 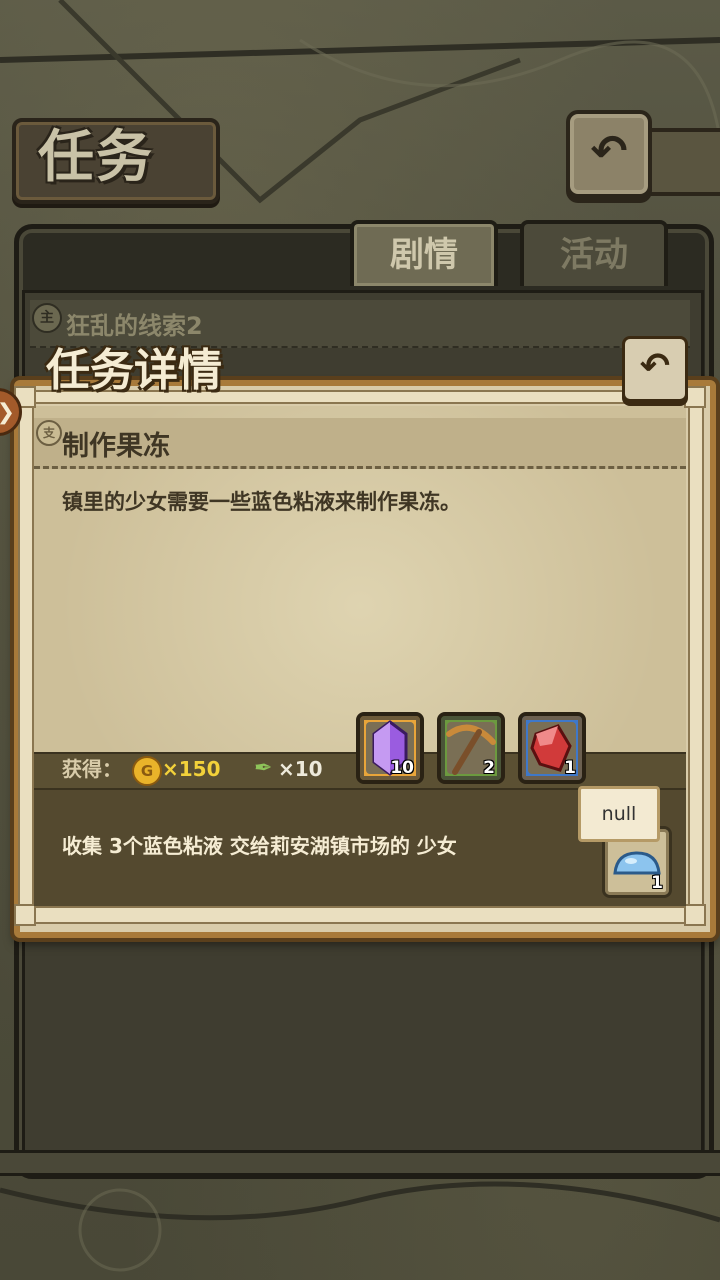 What do you see at coordinates (92, 769) in the screenshot?
I see `reward-label: 获得：` at bounding box center [92, 769].